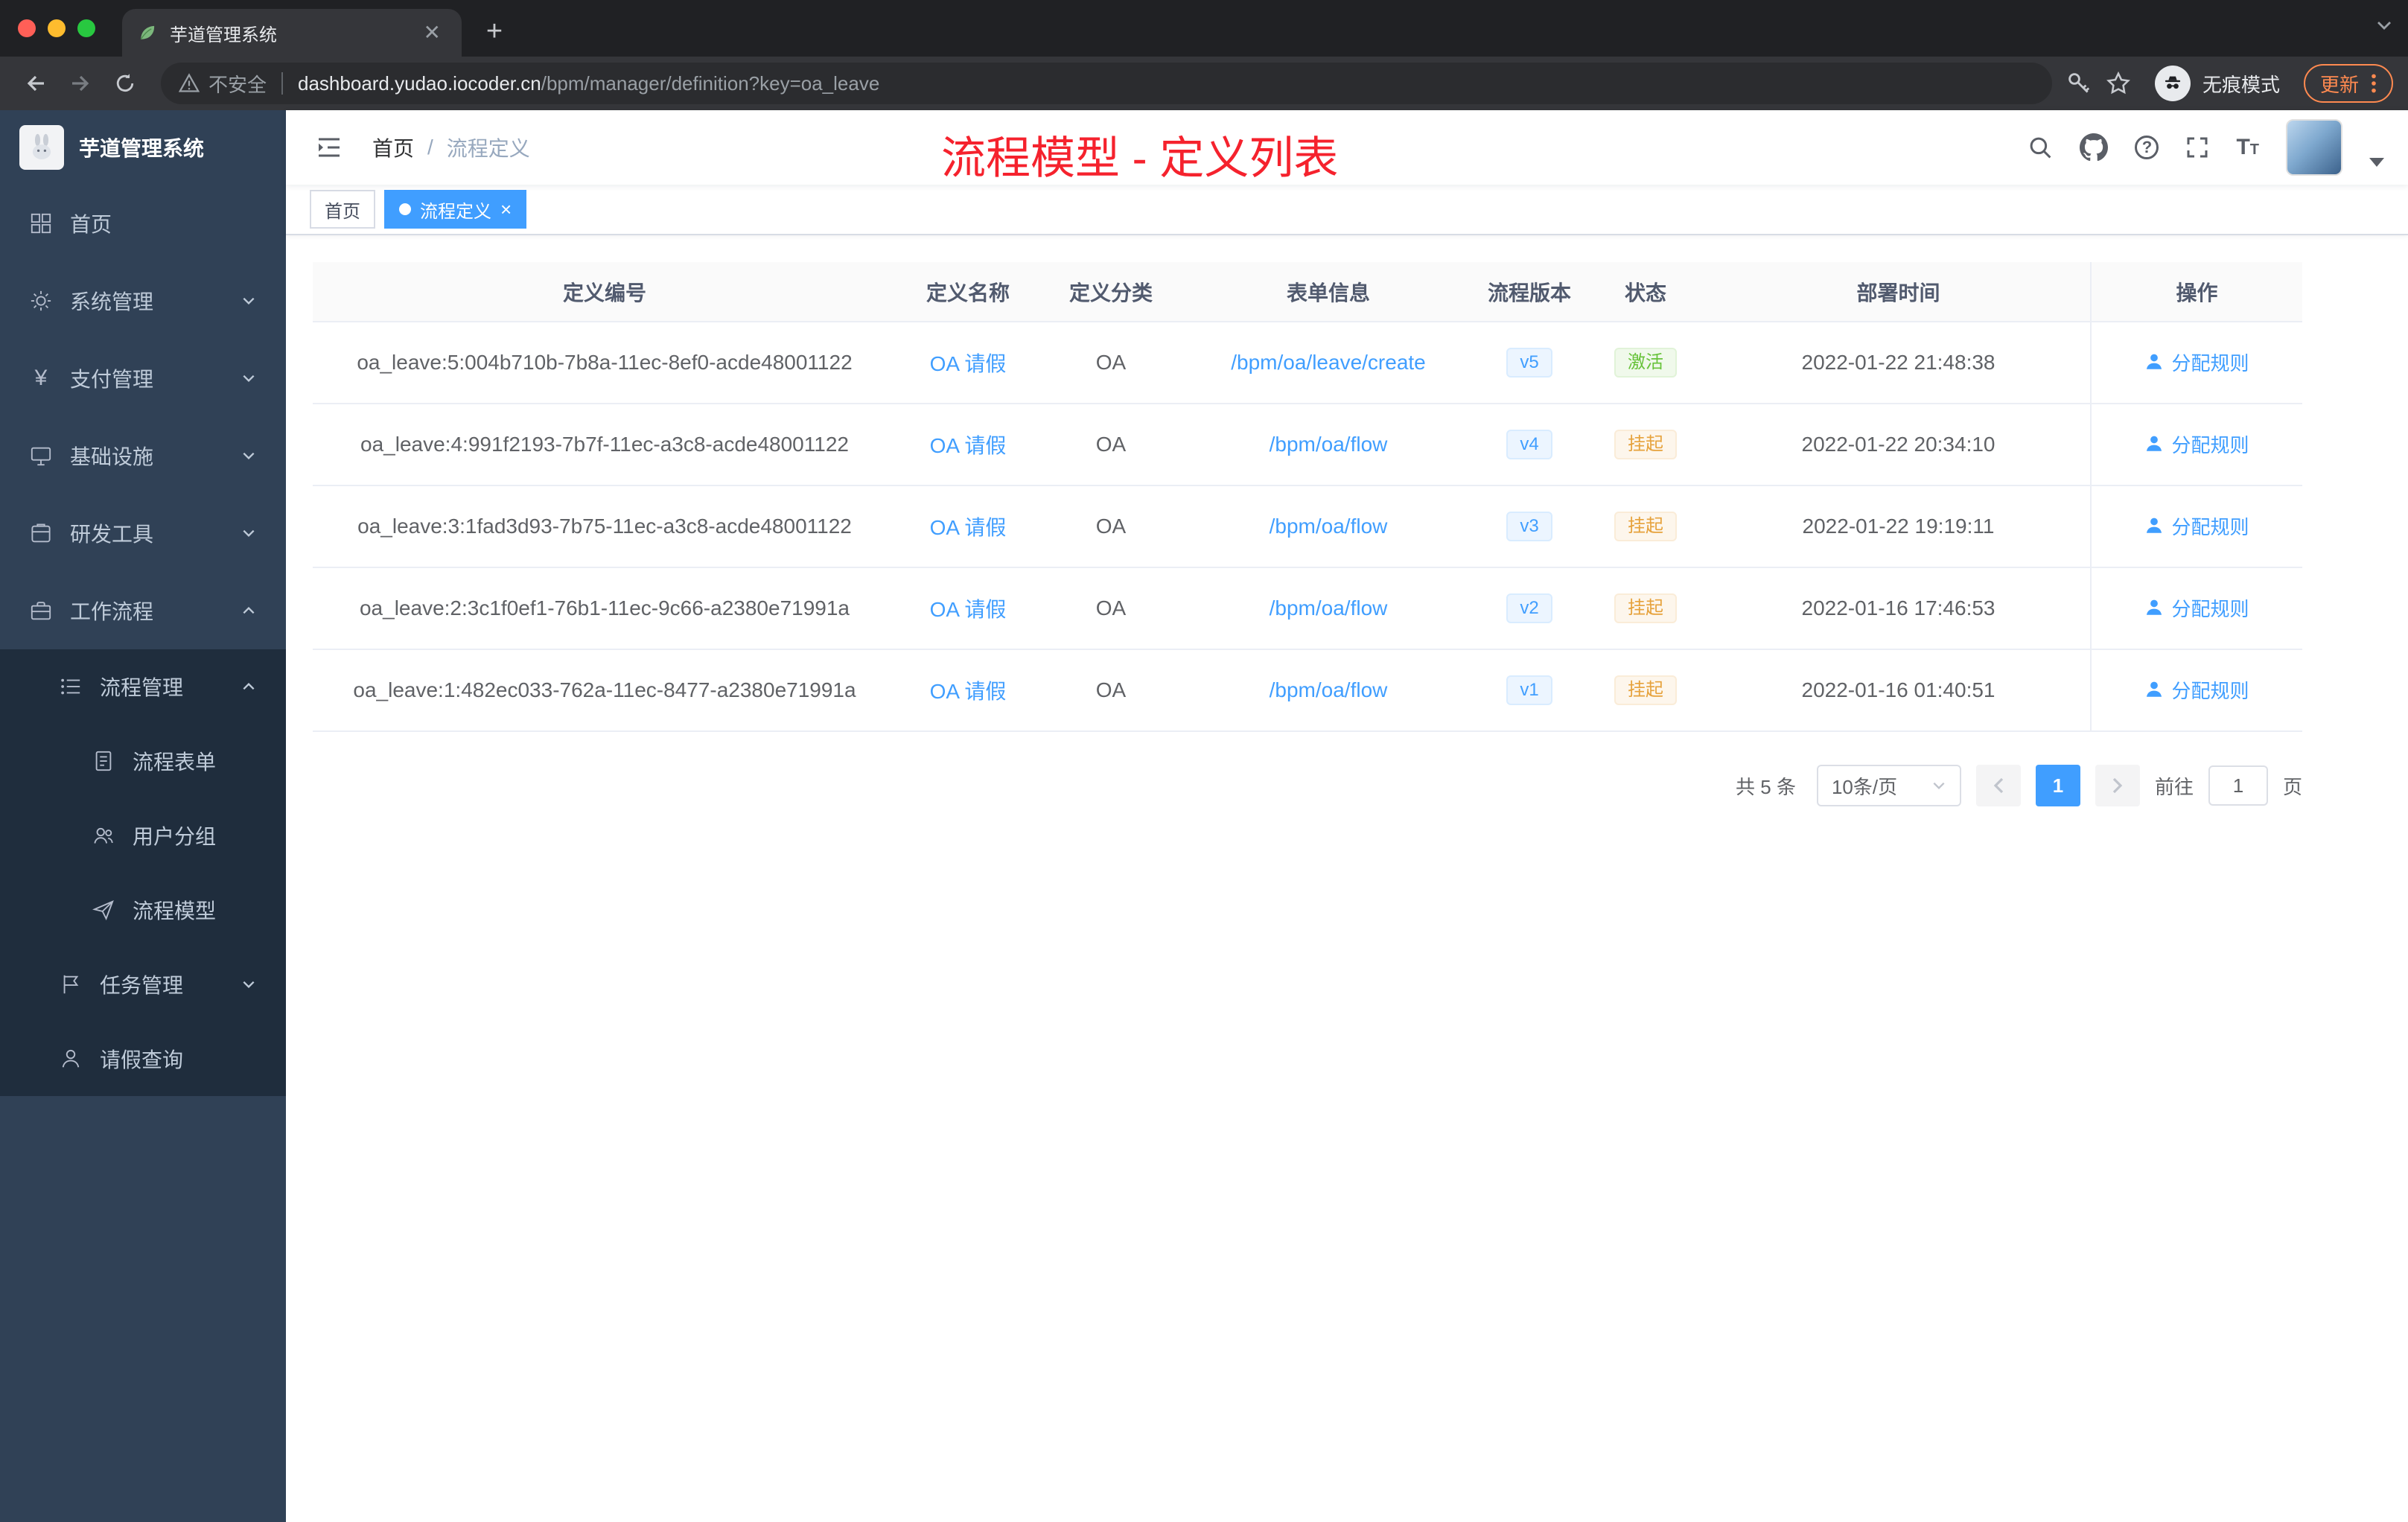 Image resolution: width=2408 pixels, height=1522 pixels. What do you see at coordinates (143, 761) in the screenshot?
I see `sidebar-item-process-form: 流程表单` at bounding box center [143, 761].